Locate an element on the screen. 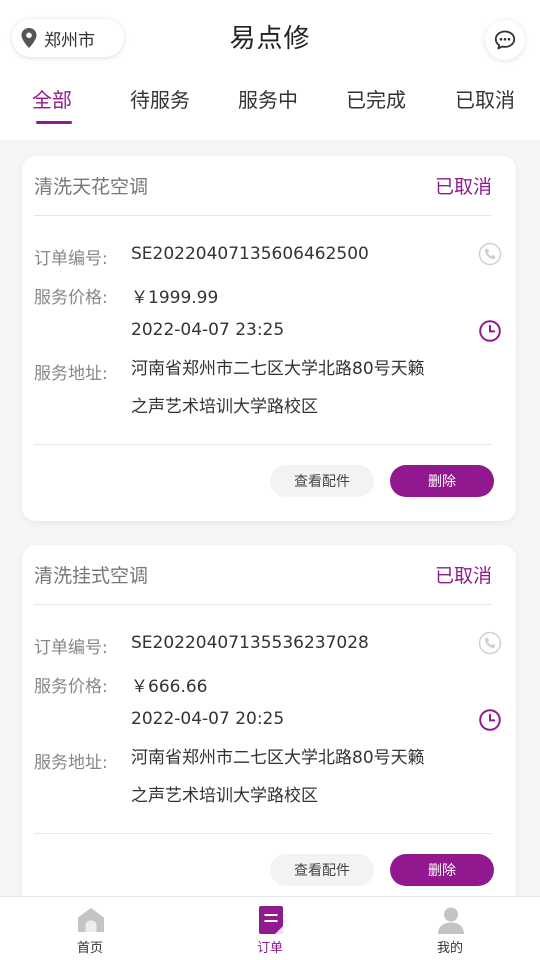  nav-orders: 订单 is located at coordinates (270, 928).